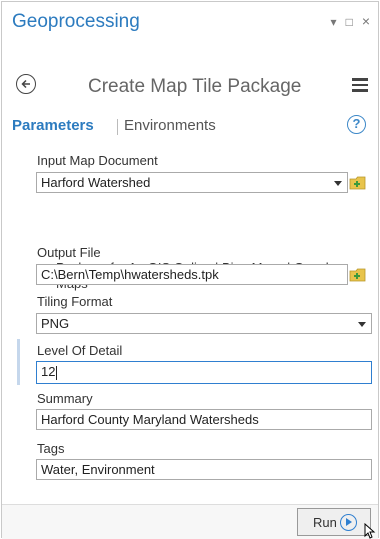 The height and width of the screenshot is (539, 380). Describe the element at coordinates (117, 127) in the screenshot. I see `tab-divider` at that location.